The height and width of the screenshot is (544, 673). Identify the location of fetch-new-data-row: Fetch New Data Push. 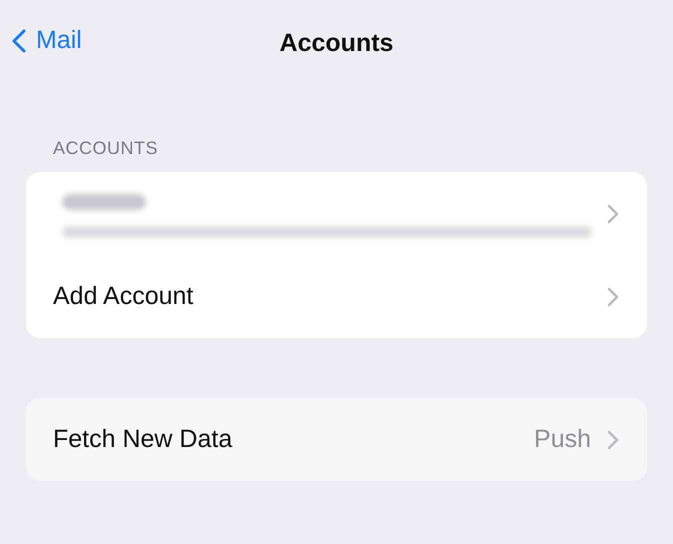
(336, 439).